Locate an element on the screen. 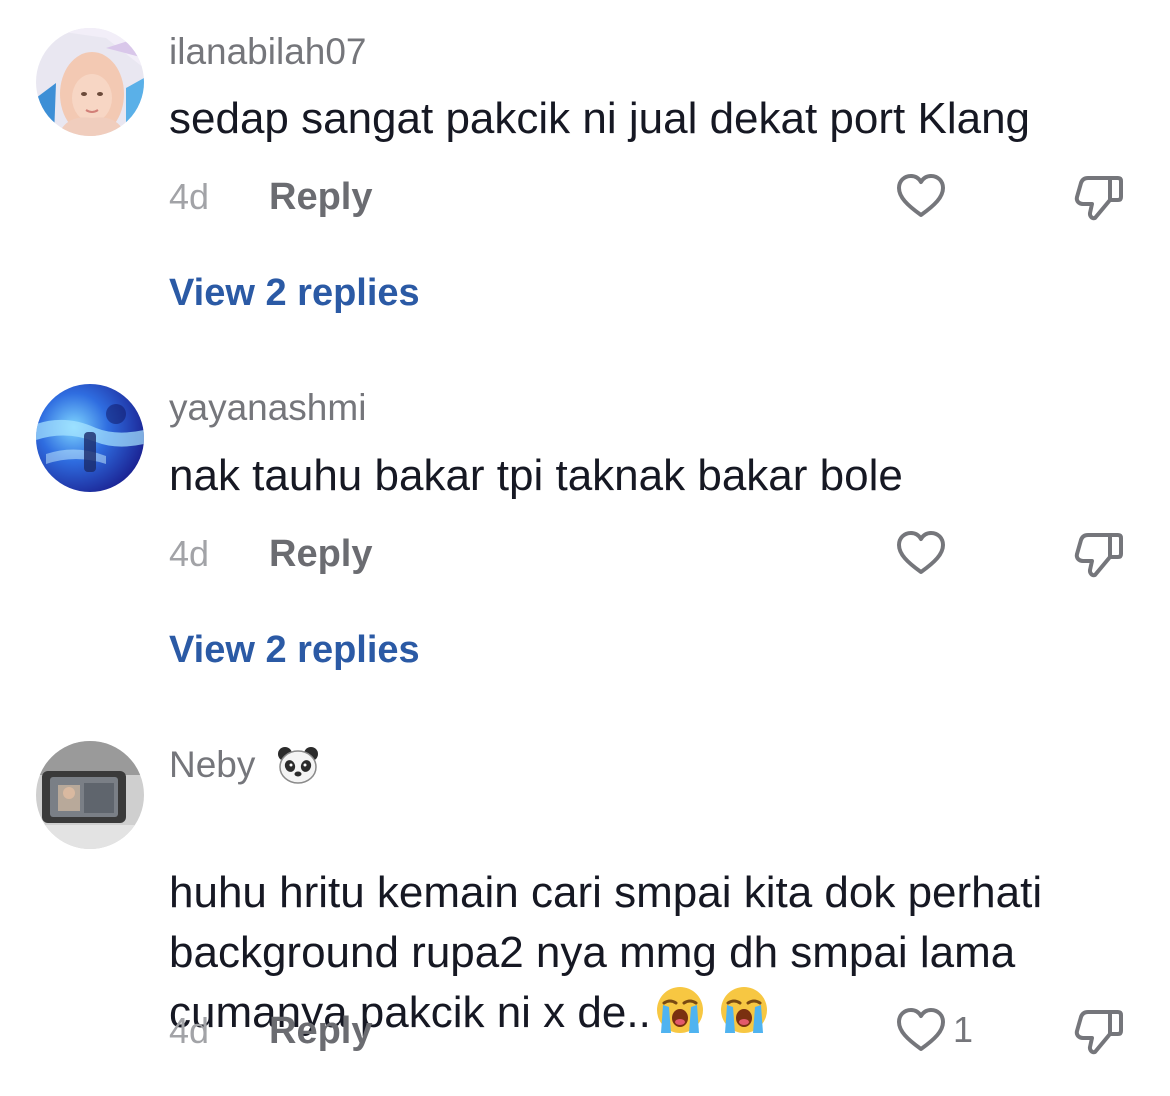 The image size is (1170, 1096). like-button: 1 is located at coordinates (933, 1030).